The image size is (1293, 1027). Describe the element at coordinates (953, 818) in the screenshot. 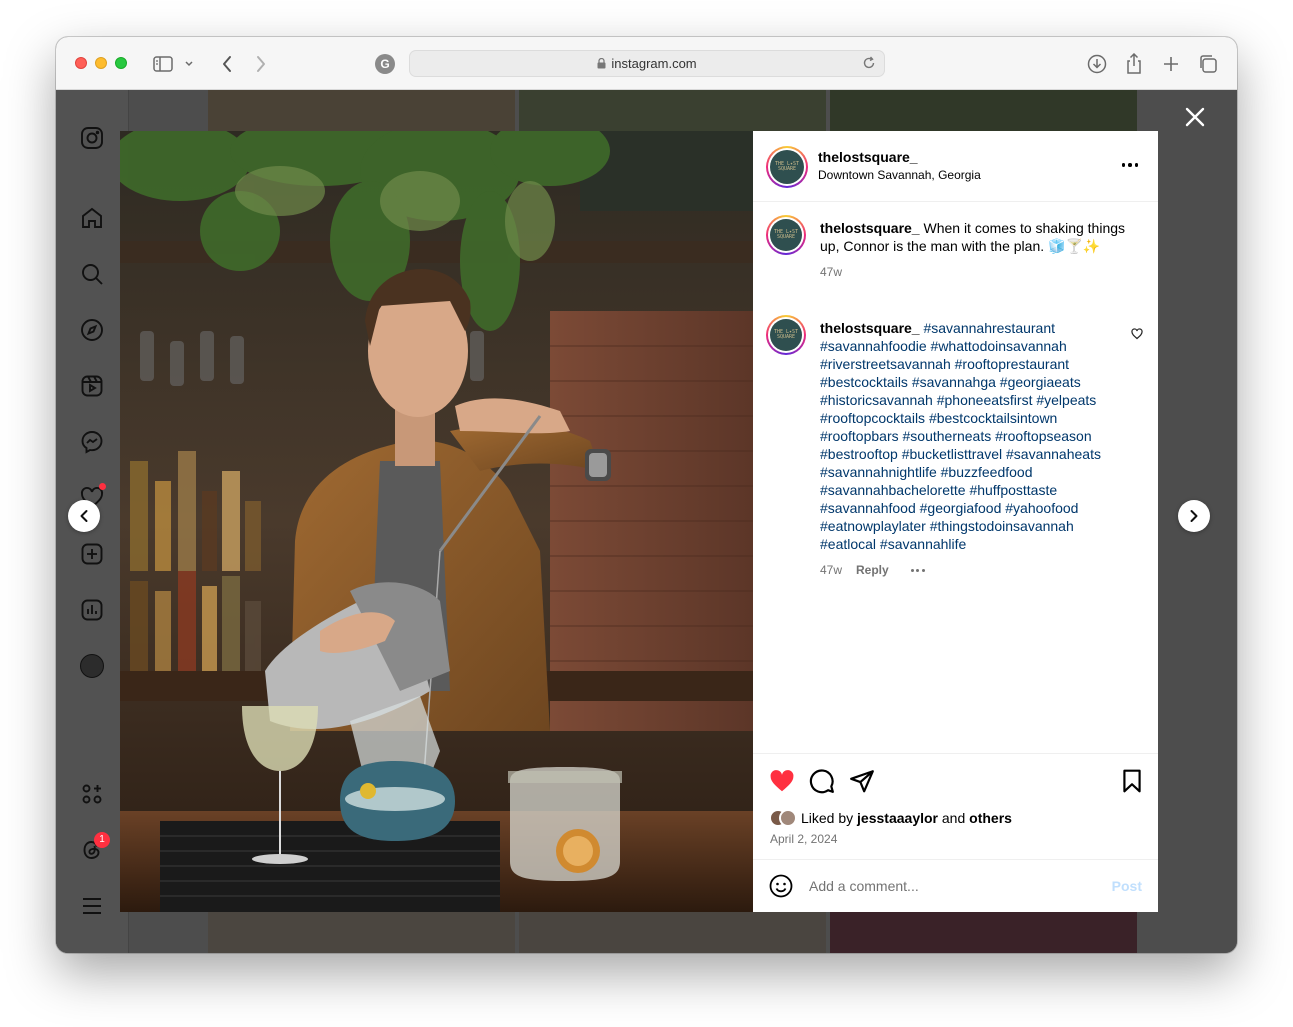

I see `liked-and: and` at that location.